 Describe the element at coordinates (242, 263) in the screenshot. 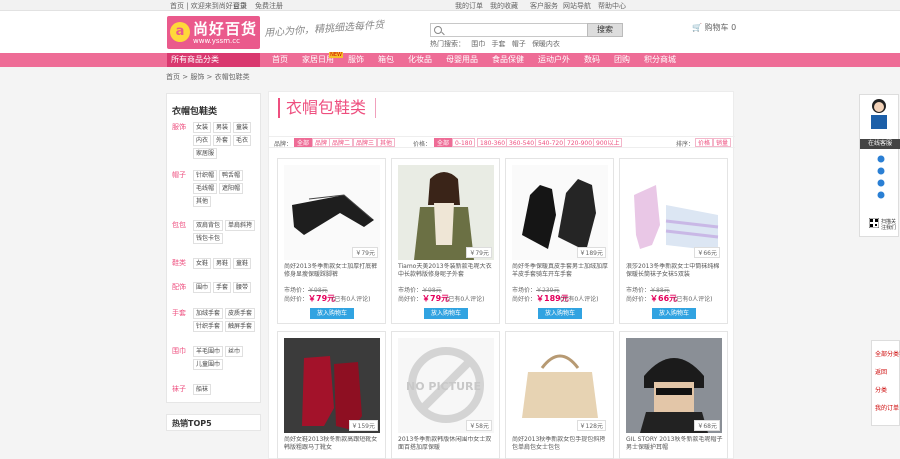

I see `sidebar-link: 童鞋` at that location.